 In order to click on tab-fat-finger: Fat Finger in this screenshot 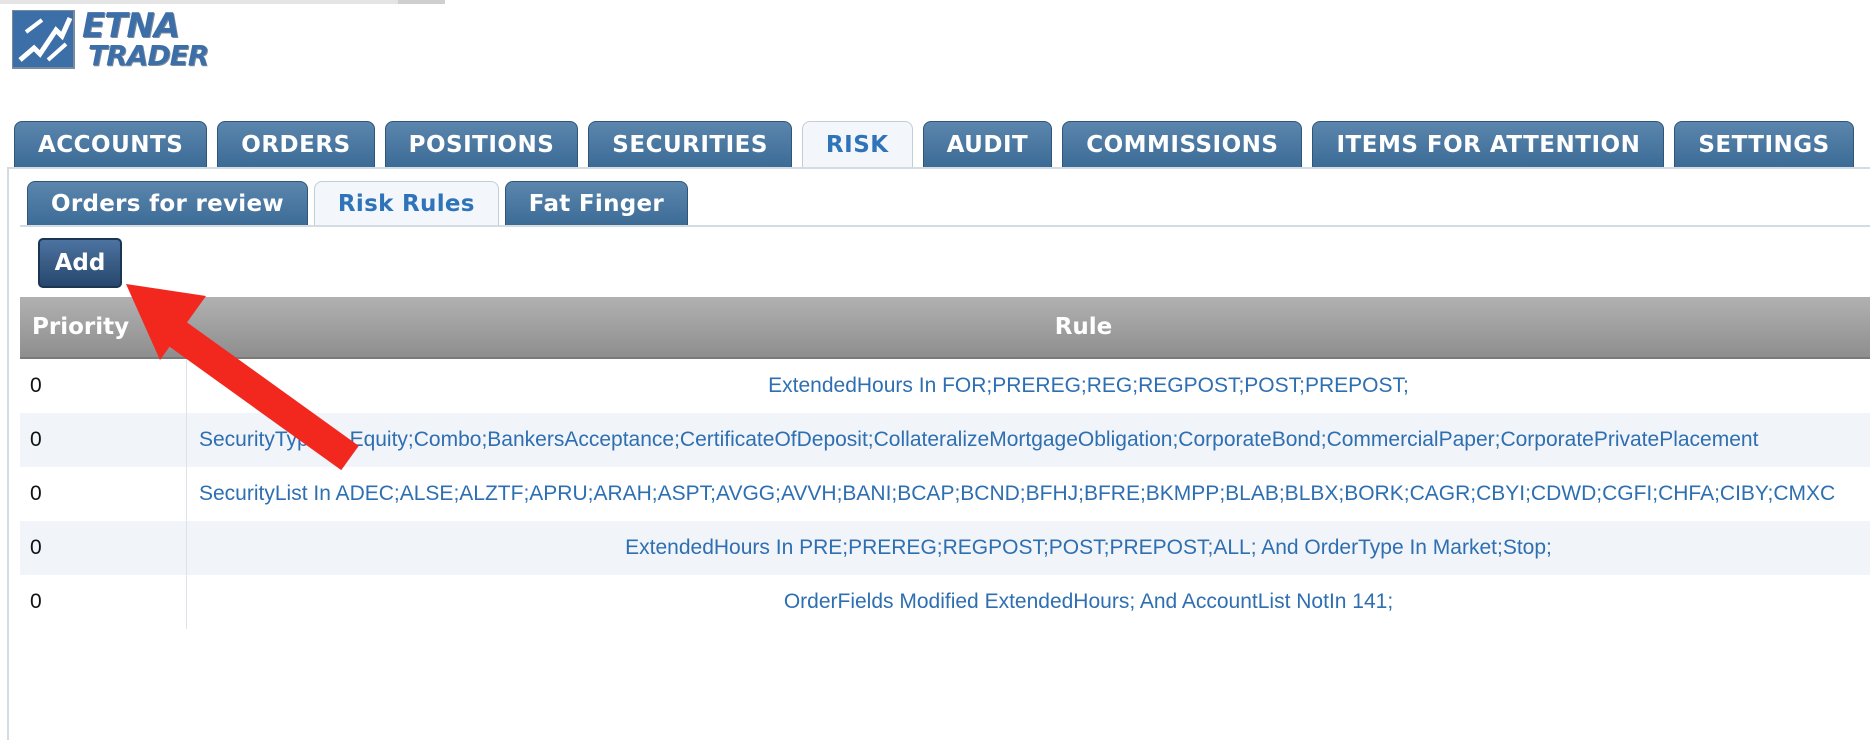, I will do `click(596, 203)`.